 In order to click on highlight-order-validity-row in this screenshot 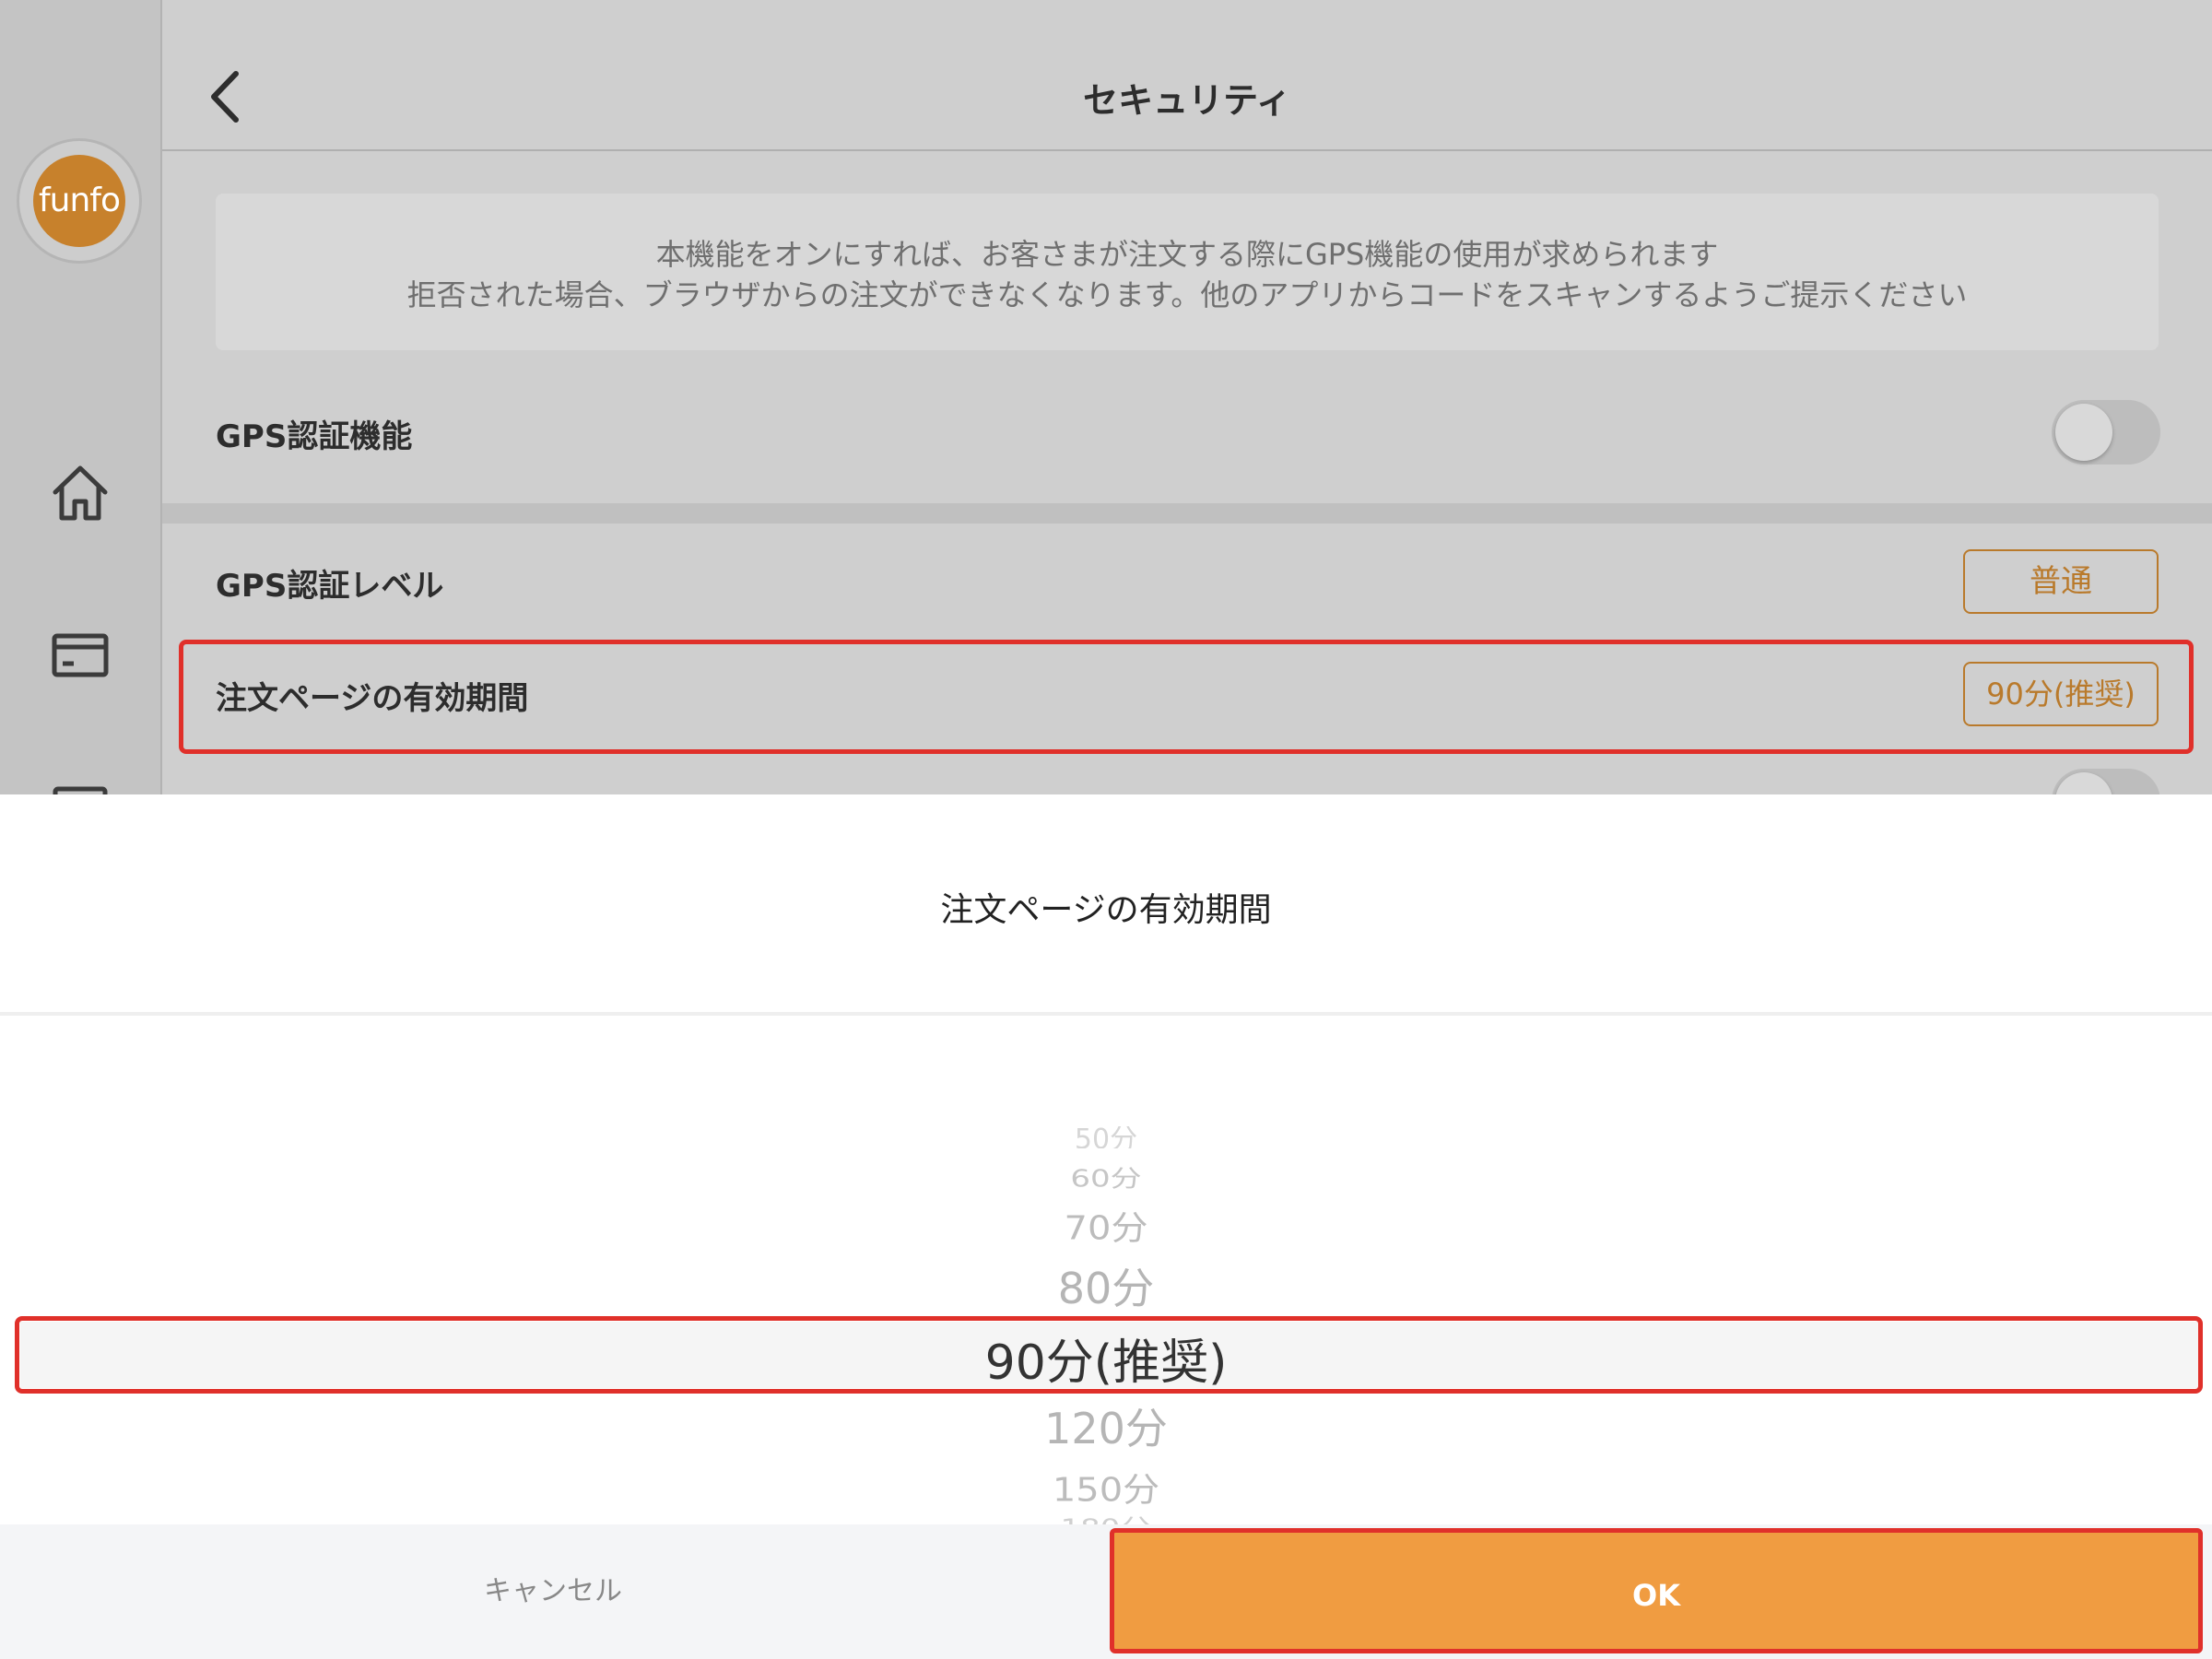, I will do `click(1186, 697)`.